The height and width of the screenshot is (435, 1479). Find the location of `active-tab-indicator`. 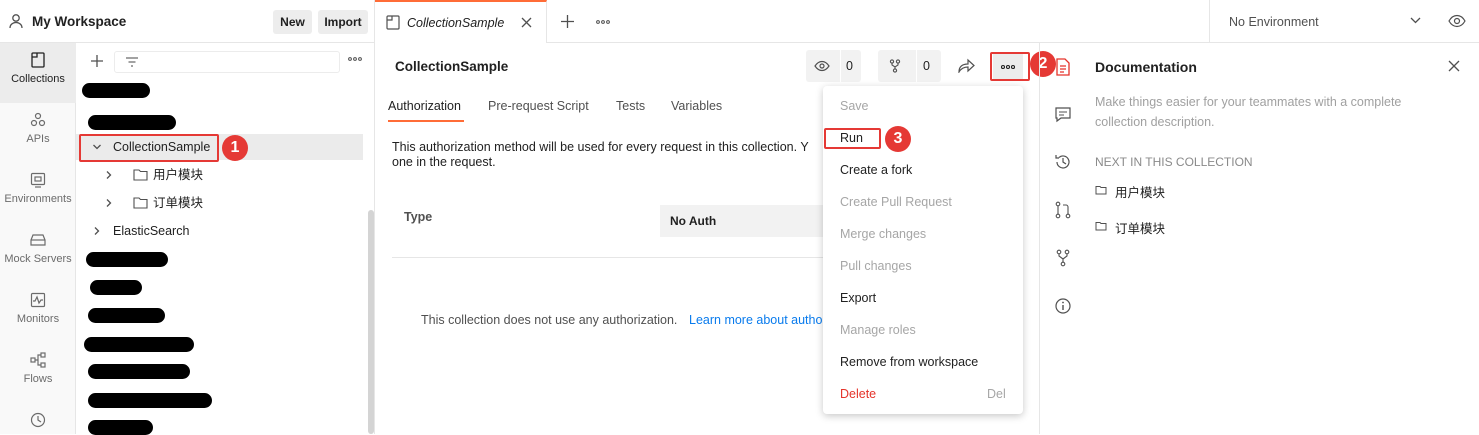

active-tab-indicator is located at coordinates (426, 121).